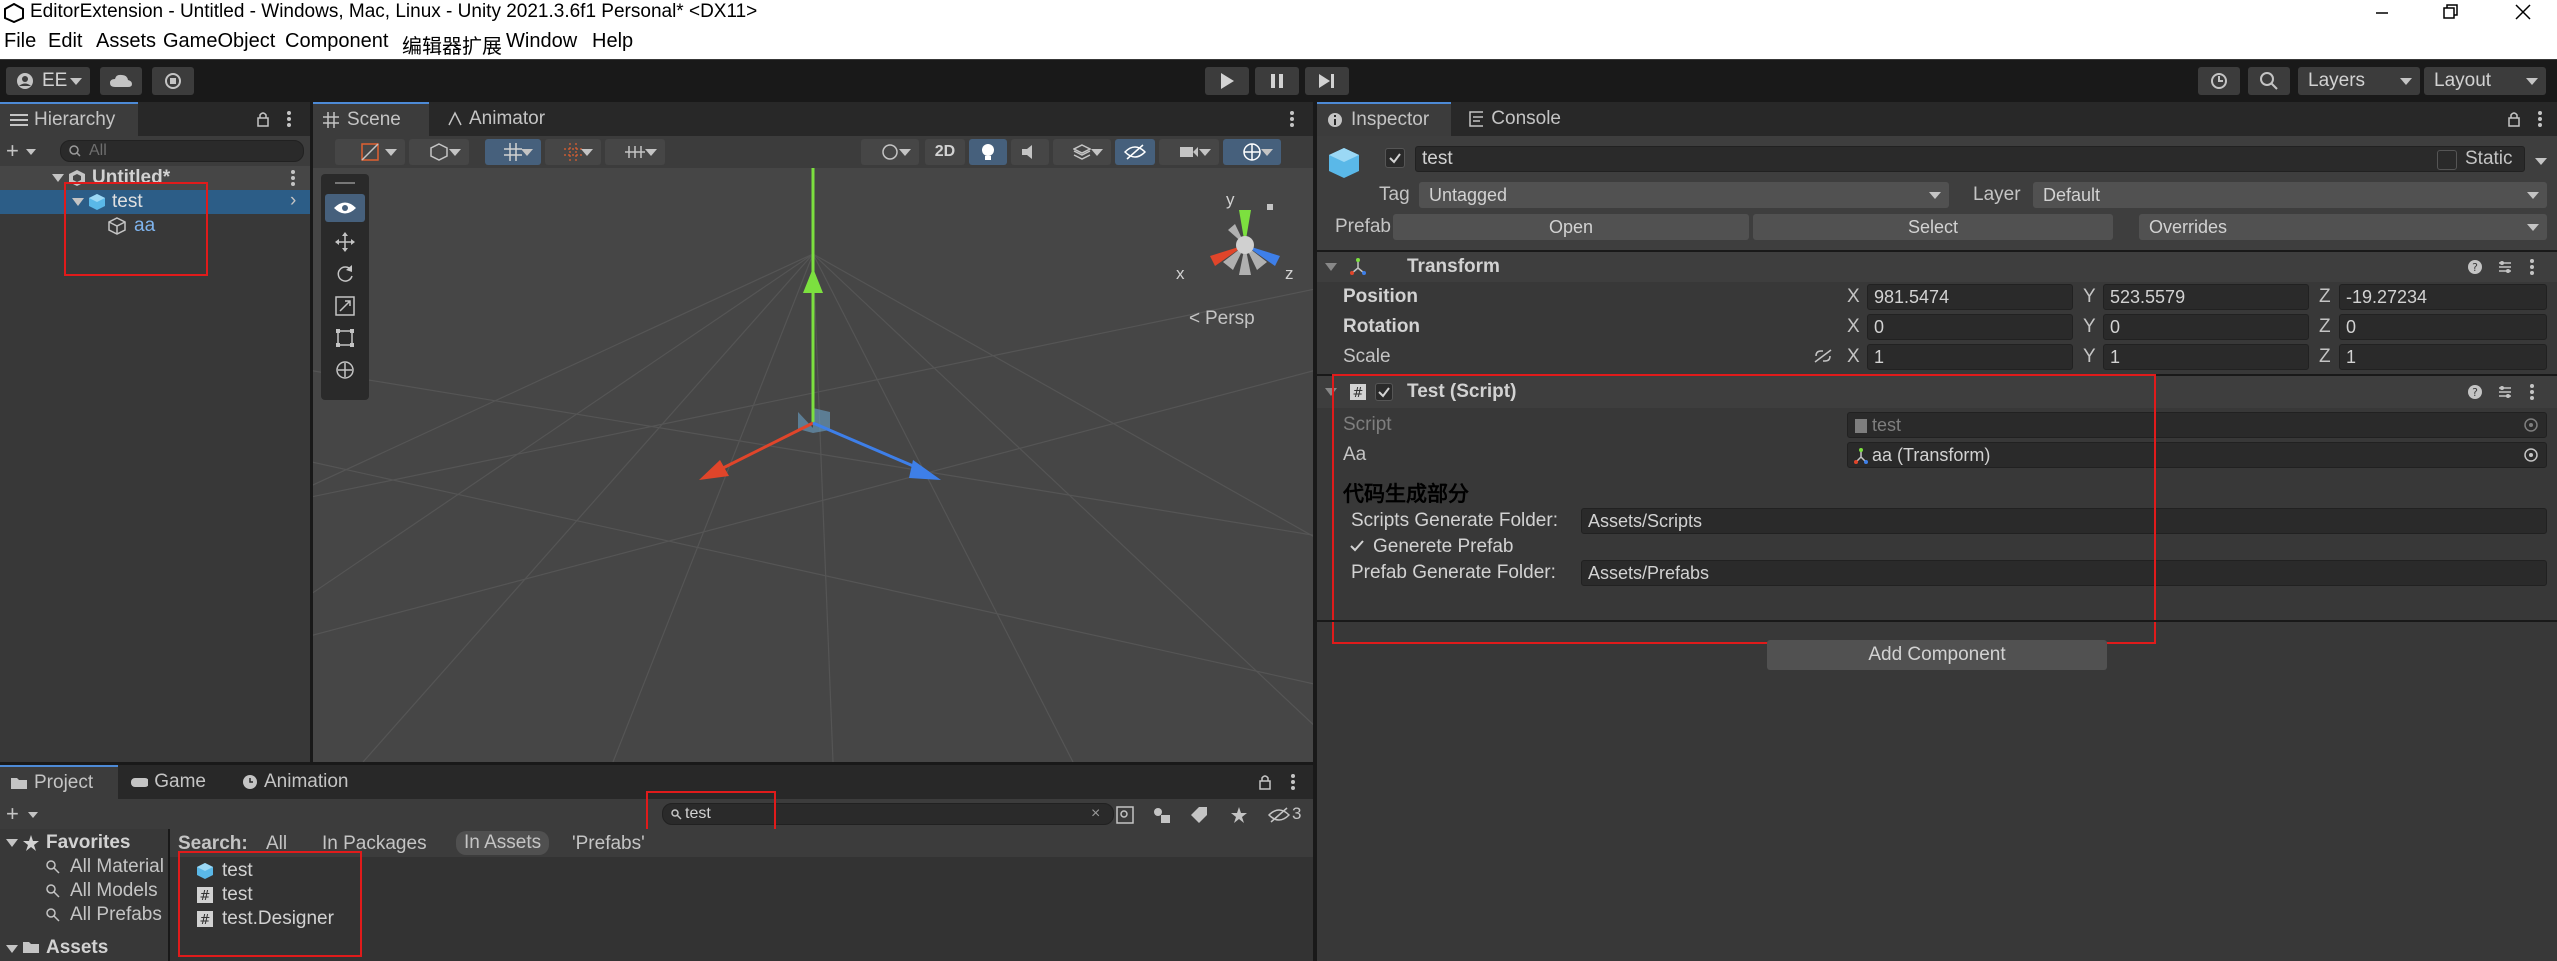 This screenshot has width=2557, height=961. What do you see at coordinates (2505, 267) in the screenshot?
I see `presets-icon` at bounding box center [2505, 267].